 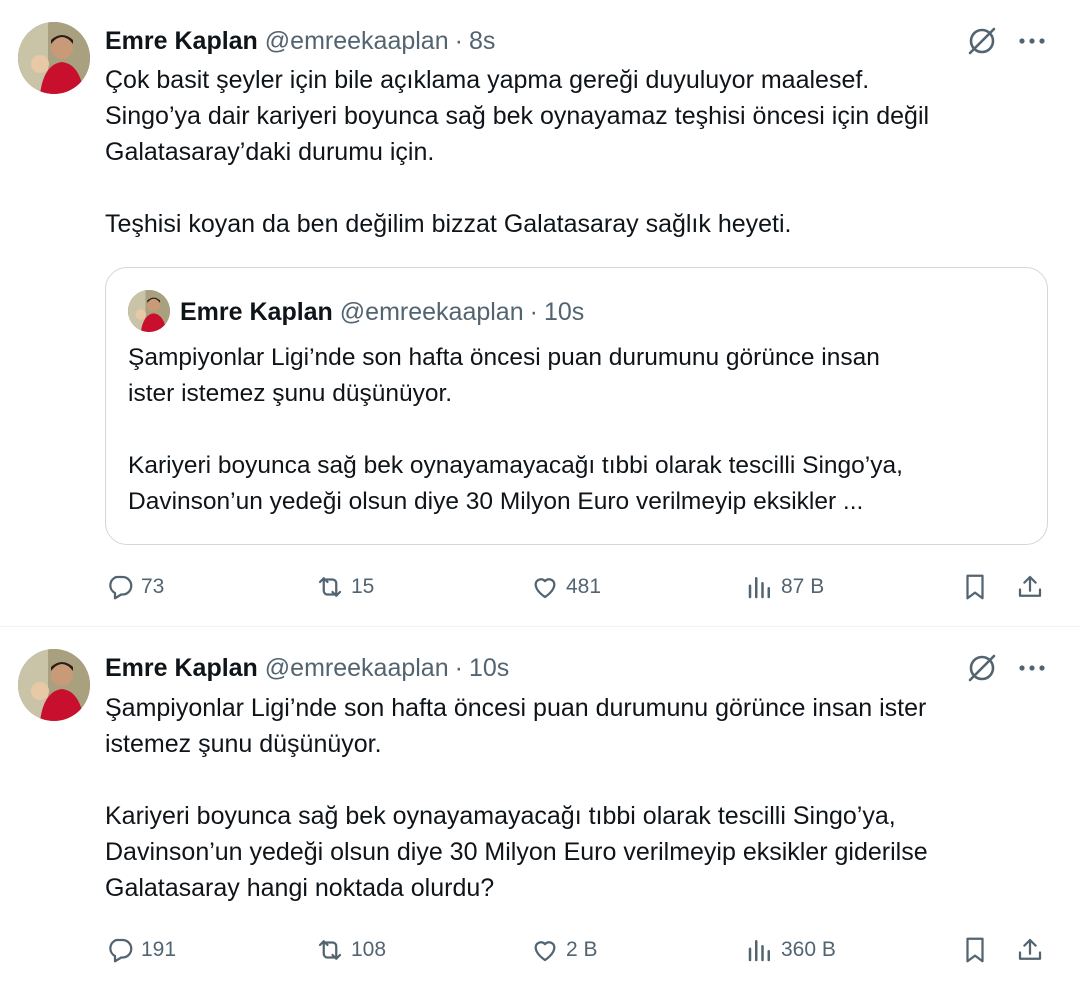 I want to click on views-count: 360 B, so click(x=808, y=949).